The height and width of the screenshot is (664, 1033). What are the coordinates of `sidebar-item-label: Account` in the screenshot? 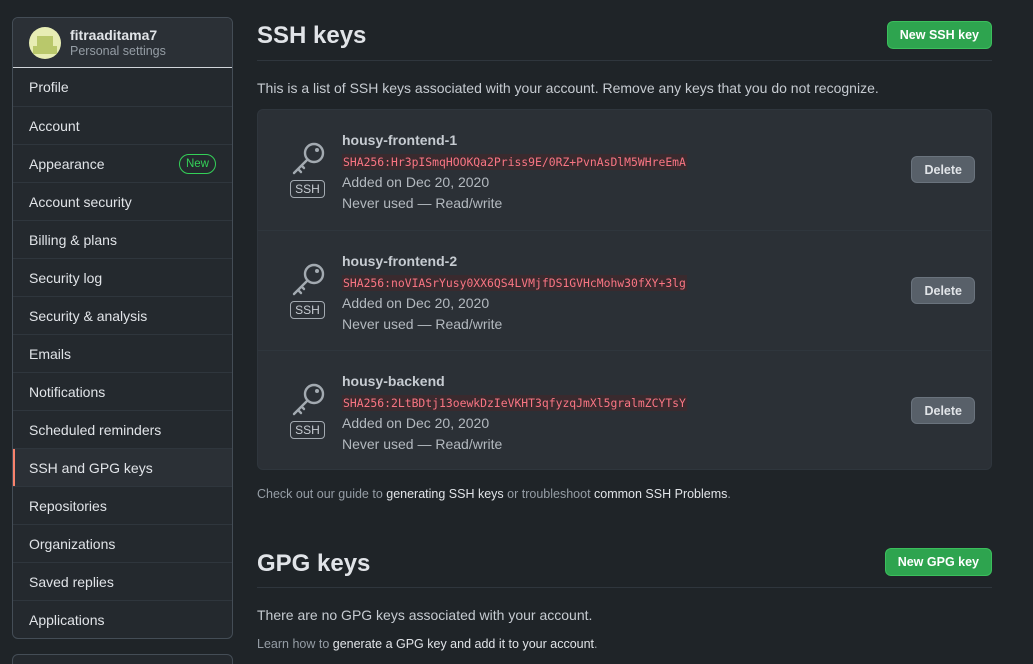 It's located at (54, 125).